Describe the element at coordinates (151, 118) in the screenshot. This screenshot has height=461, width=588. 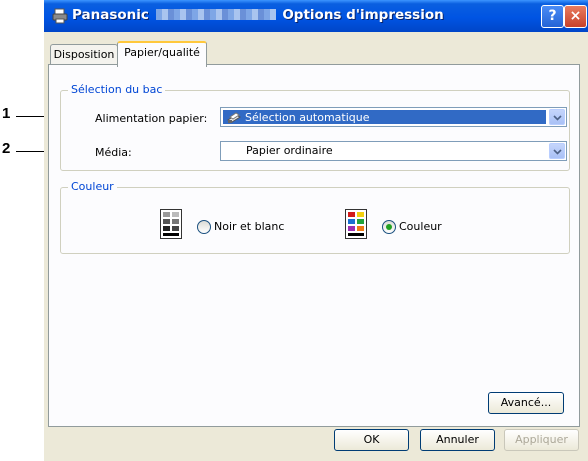
I see `paper-source-label: Alimentation papier:` at that location.